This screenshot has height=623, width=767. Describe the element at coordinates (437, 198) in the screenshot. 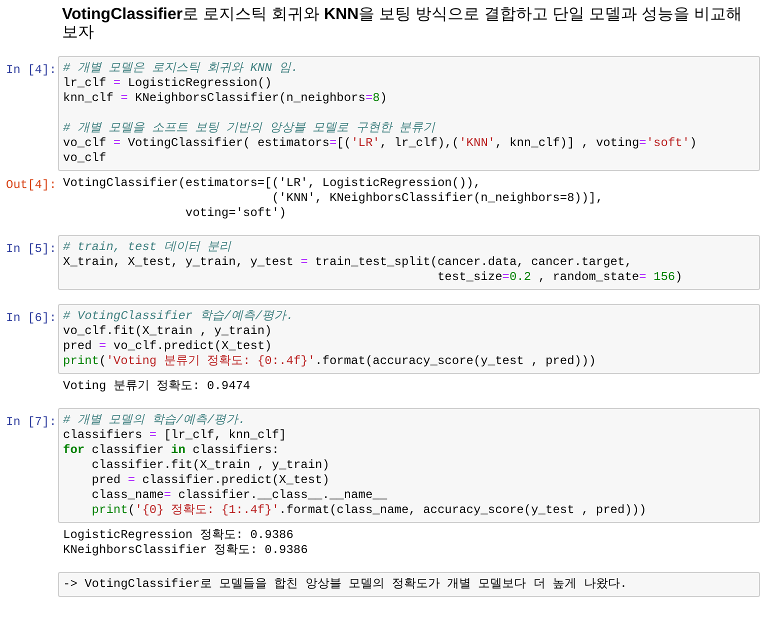

I see `output-text: ('KNN', KNeighborsClassifier(n_neighbors=8))],` at that location.